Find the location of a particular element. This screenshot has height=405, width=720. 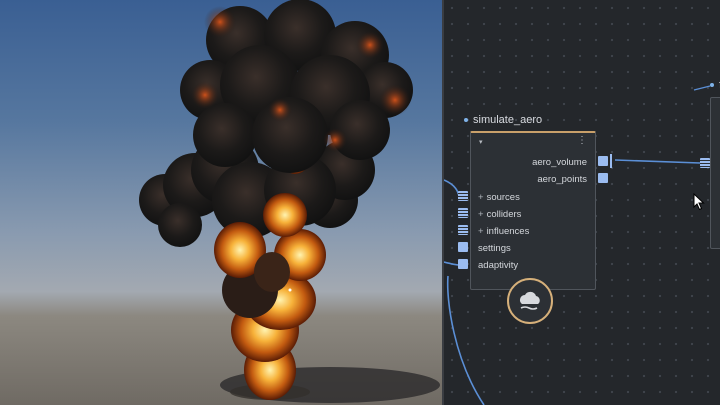

node-title: simulate_aero is located at coordinates (503, 120).